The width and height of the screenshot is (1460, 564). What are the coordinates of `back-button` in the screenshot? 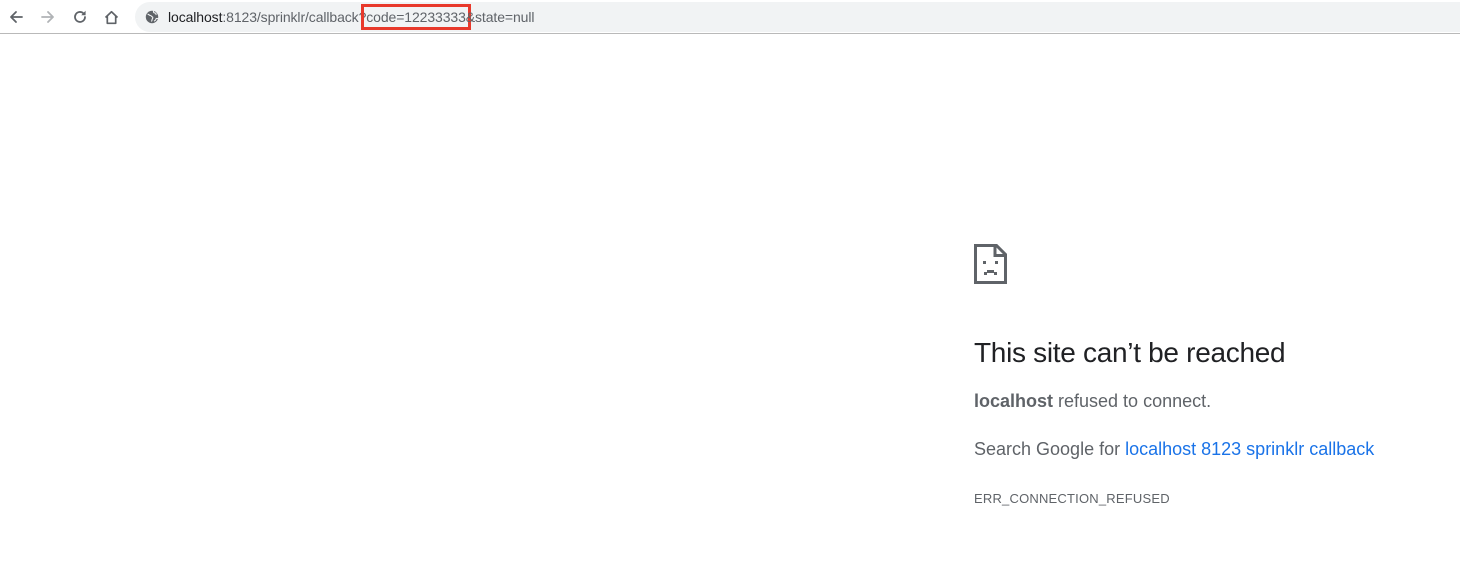 It's located at (16, 17).